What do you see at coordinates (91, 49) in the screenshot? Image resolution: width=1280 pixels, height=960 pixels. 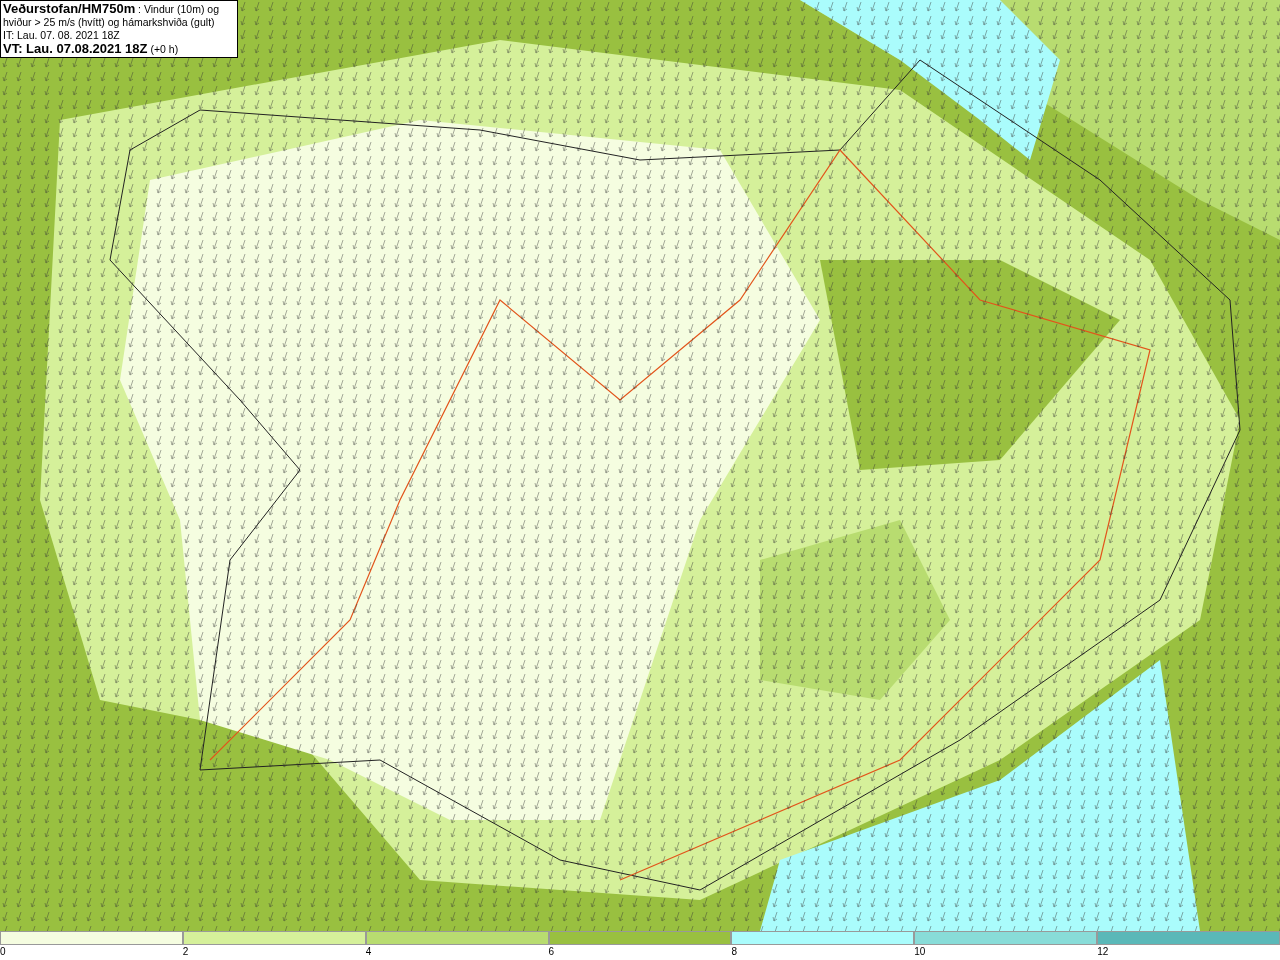 I see `valid-time: VT: Lau. 07.08.2021 18Z (+0 h)` at bounding box center [91, 49].